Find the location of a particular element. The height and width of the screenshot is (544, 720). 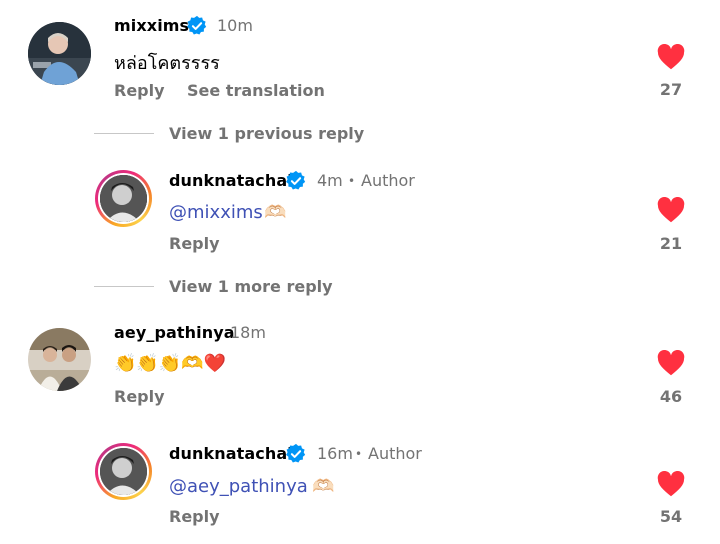

see-translation-button: See translation is located at coordinates (256, 90).